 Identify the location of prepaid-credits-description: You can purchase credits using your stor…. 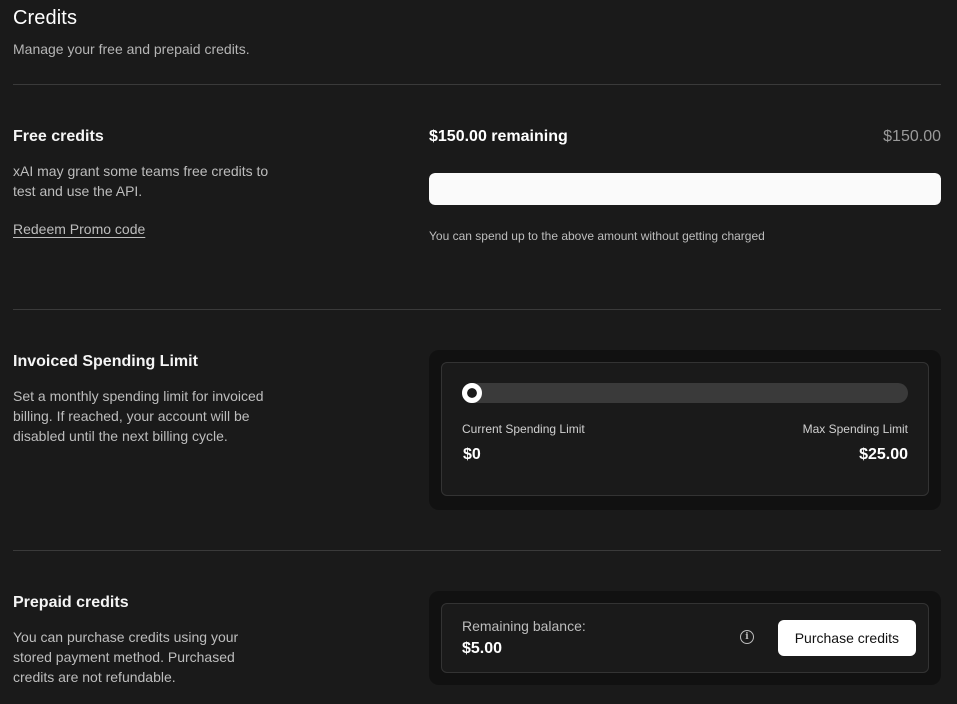
(126, 657).